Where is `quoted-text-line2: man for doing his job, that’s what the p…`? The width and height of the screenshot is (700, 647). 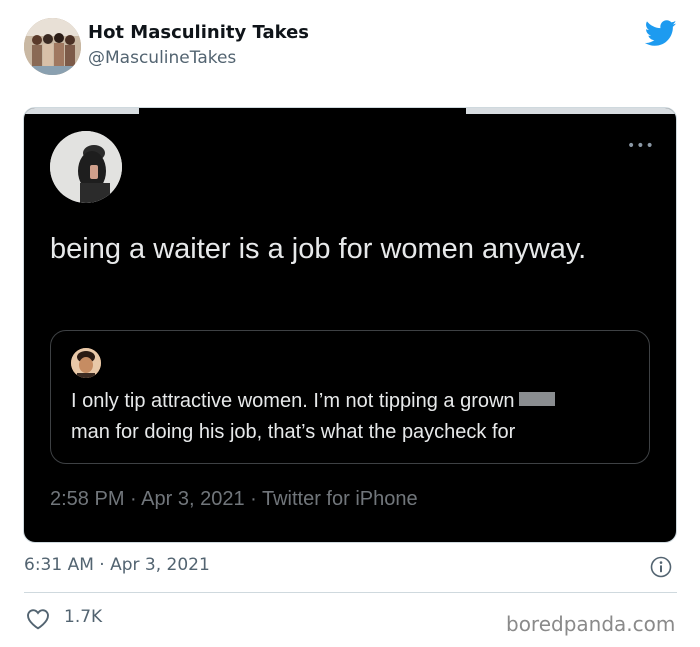 quoted-text-line2: man for doing his job, that’s what the p… is located at coordinates (293, 432).